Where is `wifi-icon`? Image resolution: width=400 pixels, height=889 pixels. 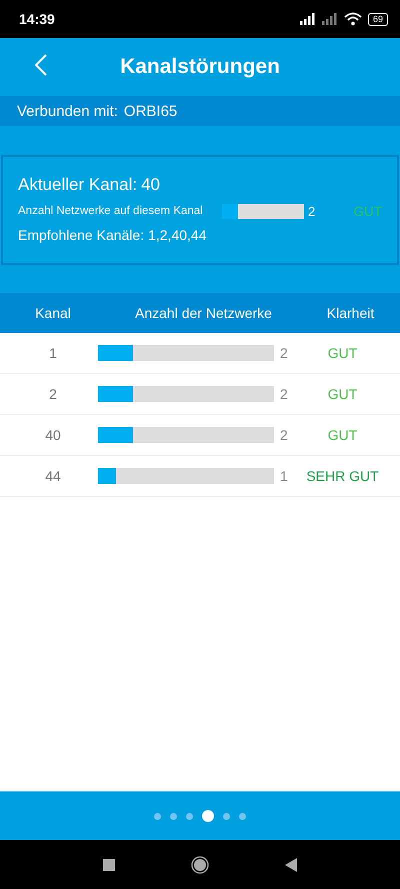
wifi-icon is located at coordinates (353, 19).